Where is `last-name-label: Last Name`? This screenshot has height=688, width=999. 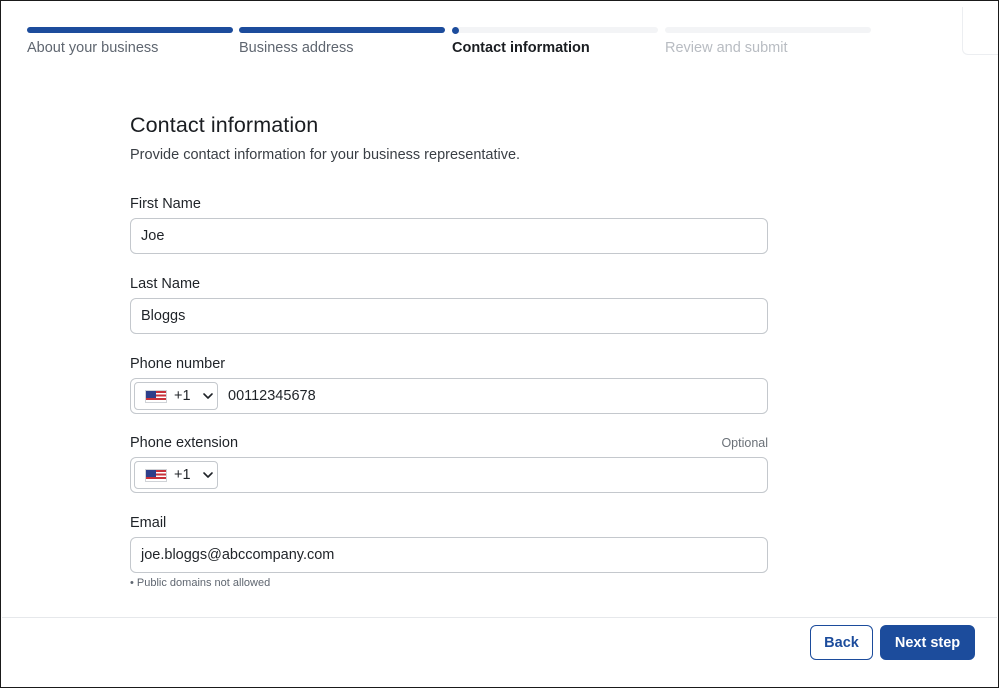
last-name-label: Last Name is located at coordinates (165, 284).